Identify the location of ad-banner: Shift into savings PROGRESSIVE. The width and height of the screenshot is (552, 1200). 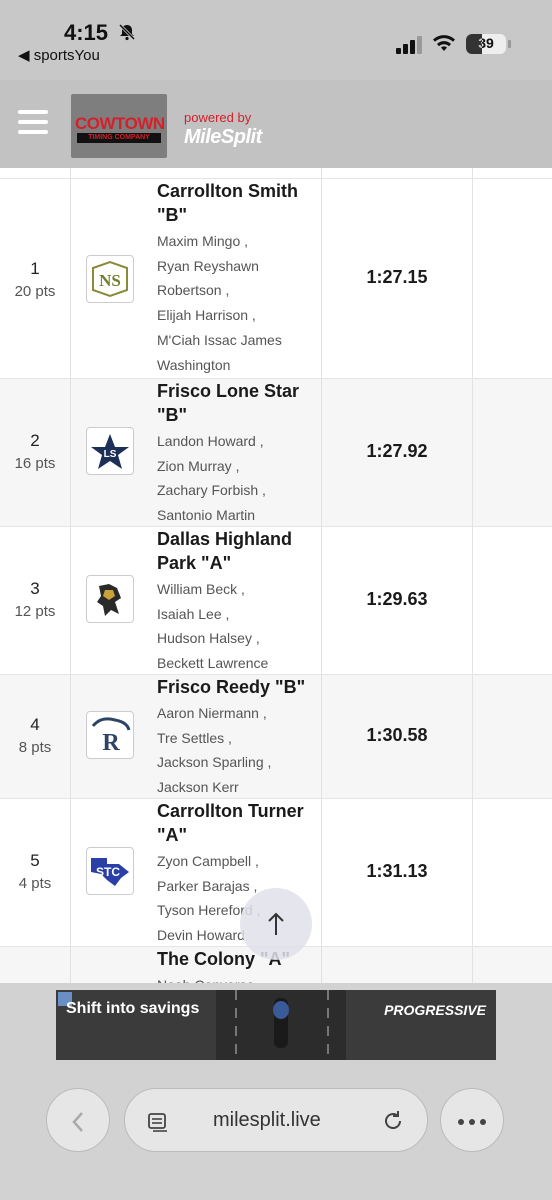
(276, 1025).